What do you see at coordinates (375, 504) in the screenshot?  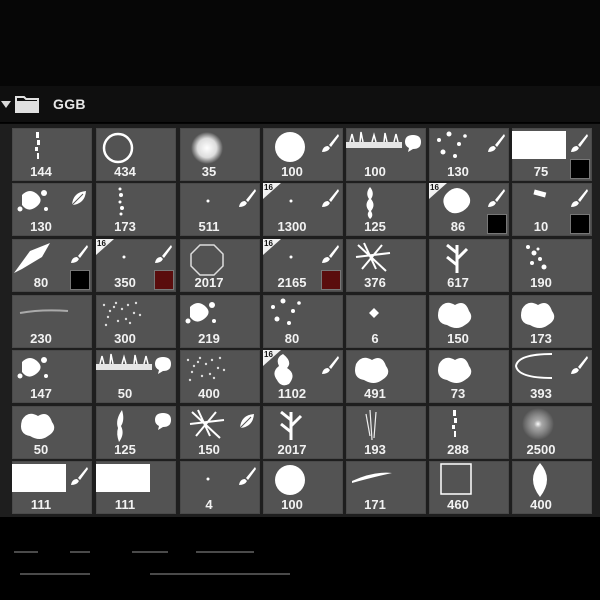 I see `brush-size-label: 171` at bounding box center [375, 504].